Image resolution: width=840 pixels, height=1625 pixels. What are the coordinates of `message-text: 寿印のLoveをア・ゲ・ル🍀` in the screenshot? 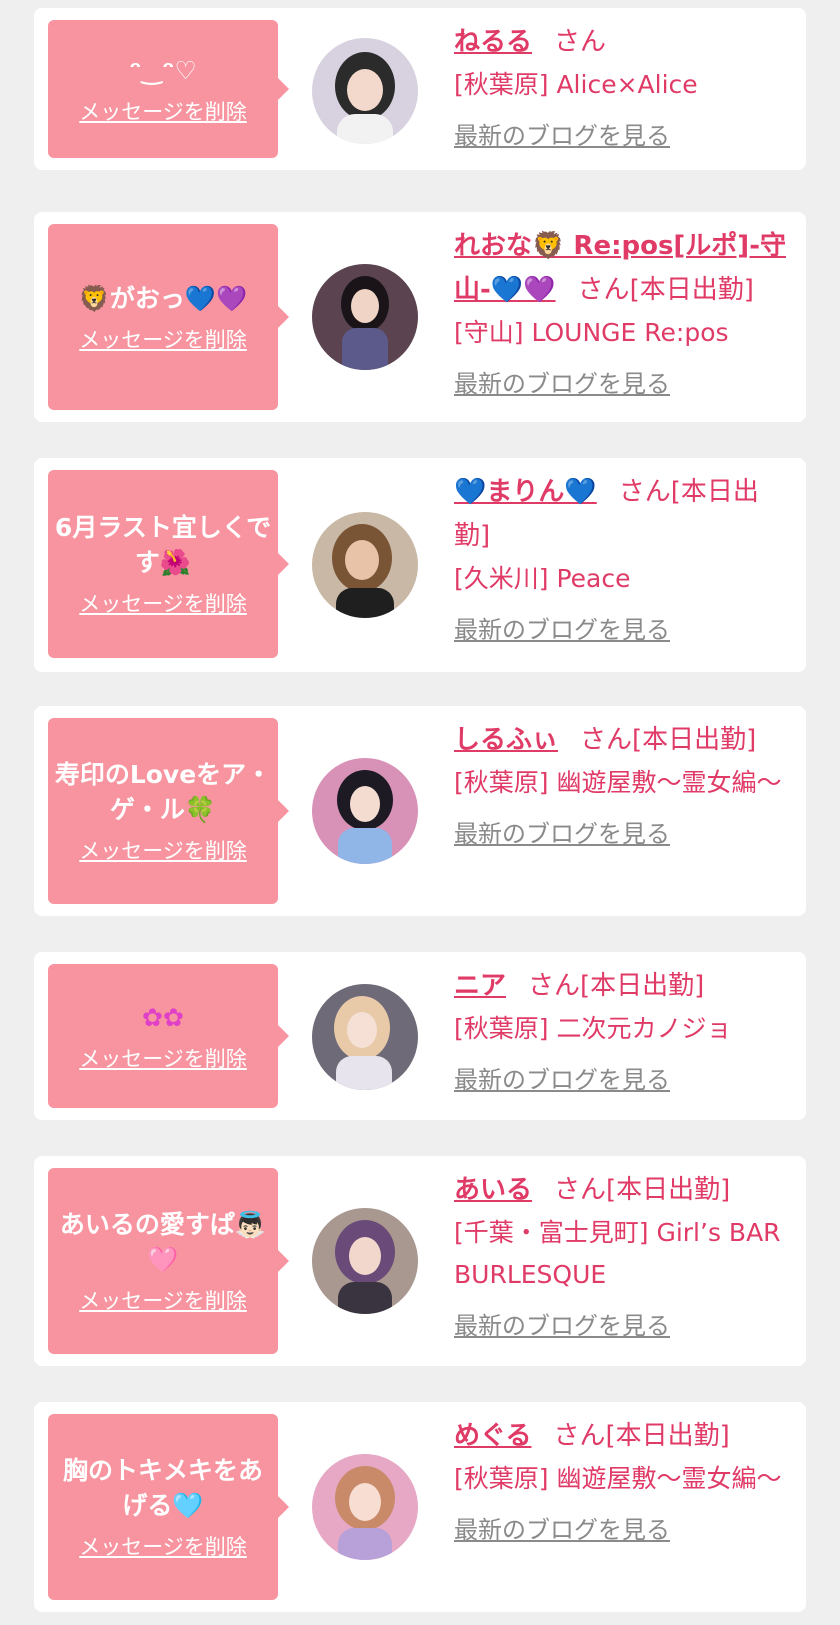 It's located at (163, 792).